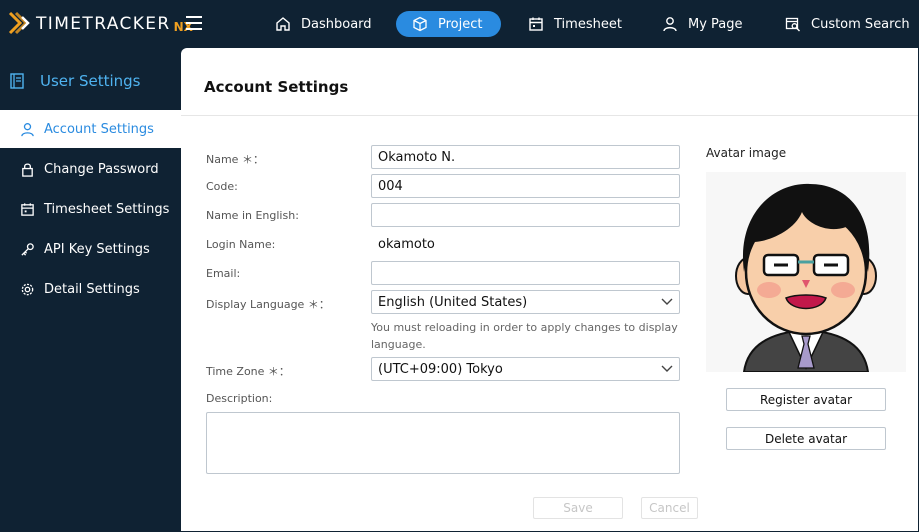  I want to click on name-in-english-label: Name in English:, so click(252, 215).